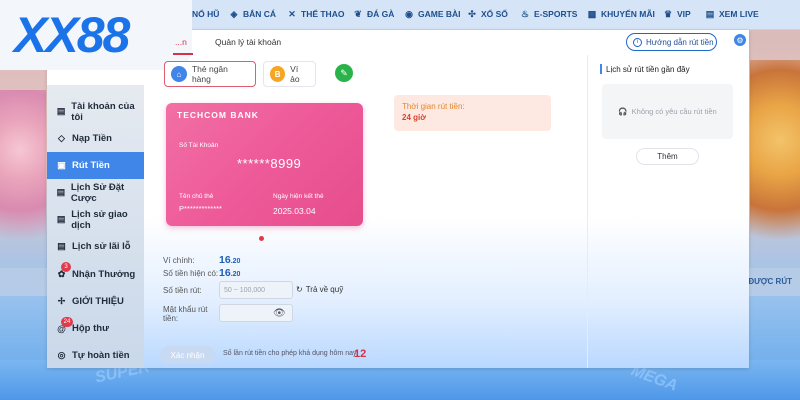 This screenshot has width=800, height=400. I want to click on withdraw-time-value: 24 giờ, so click(414, 117).